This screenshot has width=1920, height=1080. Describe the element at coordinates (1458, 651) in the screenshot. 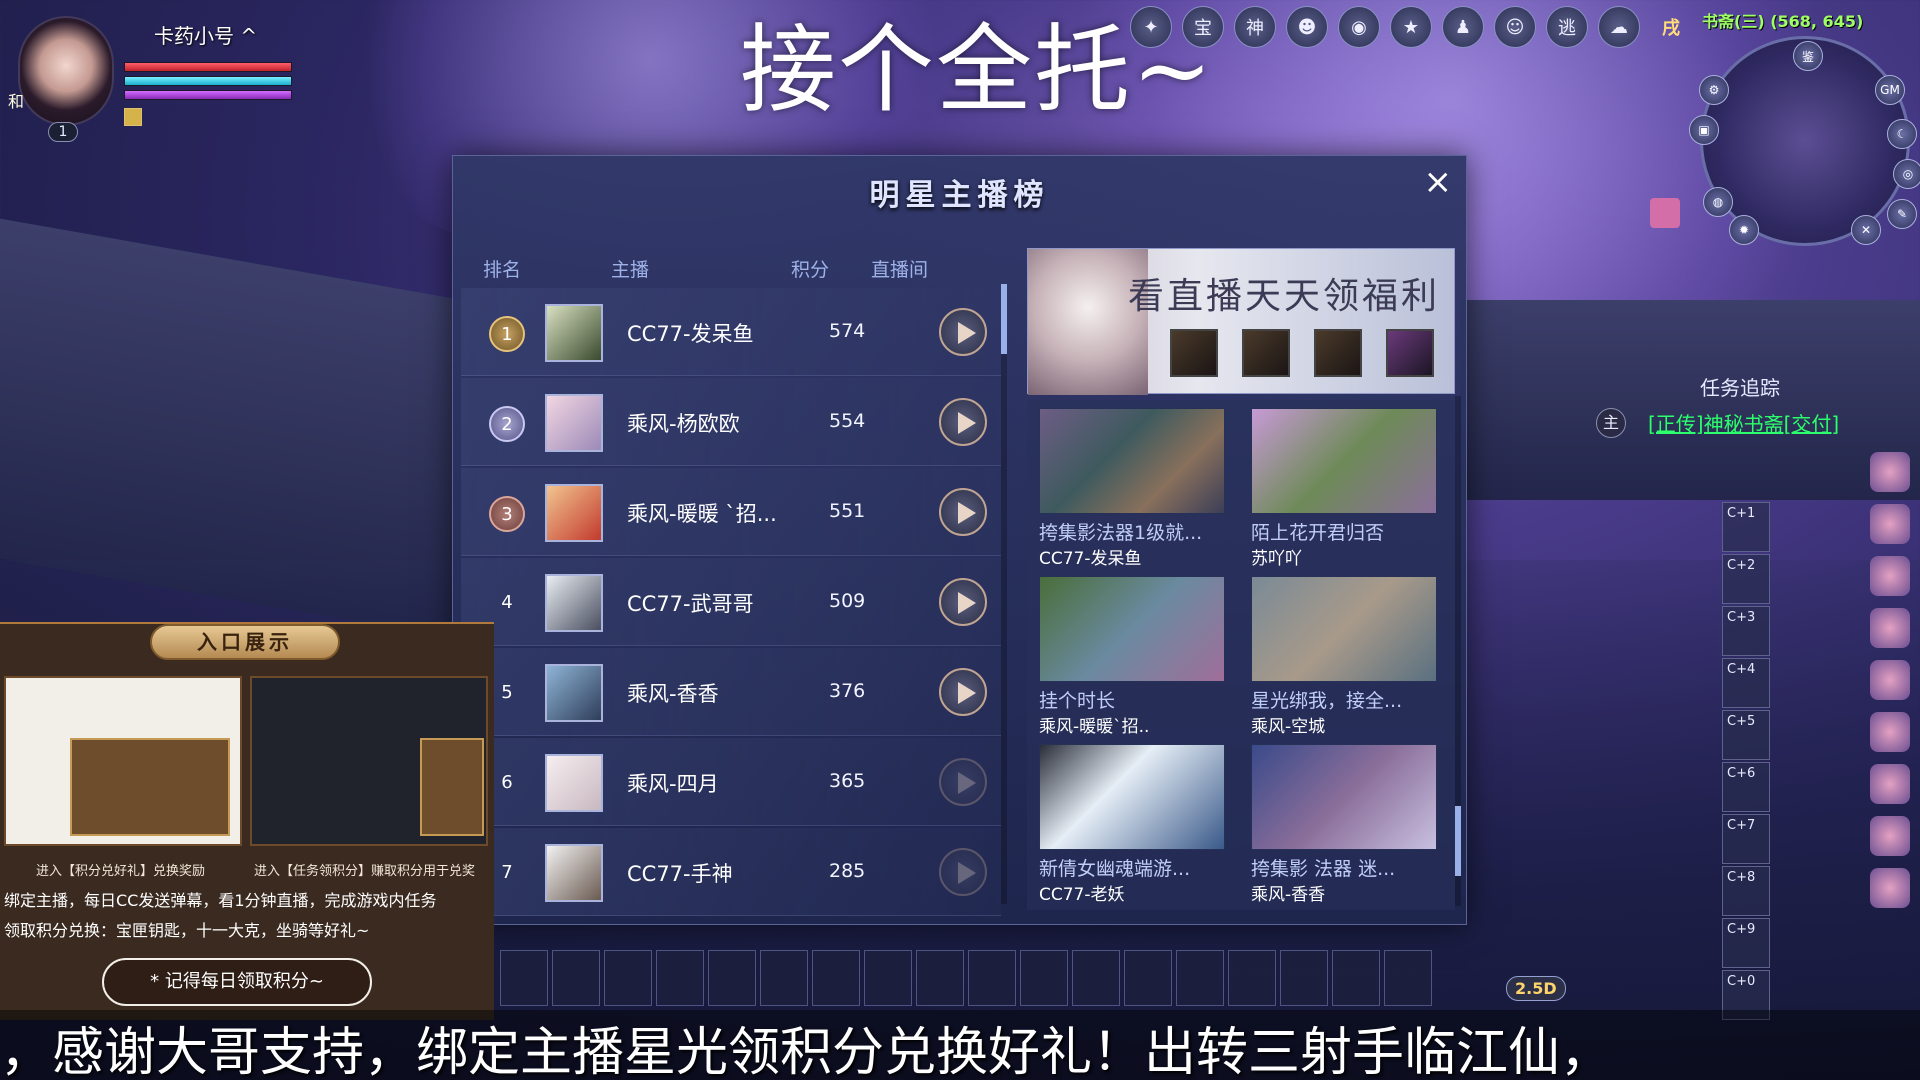

I see `video-scrollbar` at that location.